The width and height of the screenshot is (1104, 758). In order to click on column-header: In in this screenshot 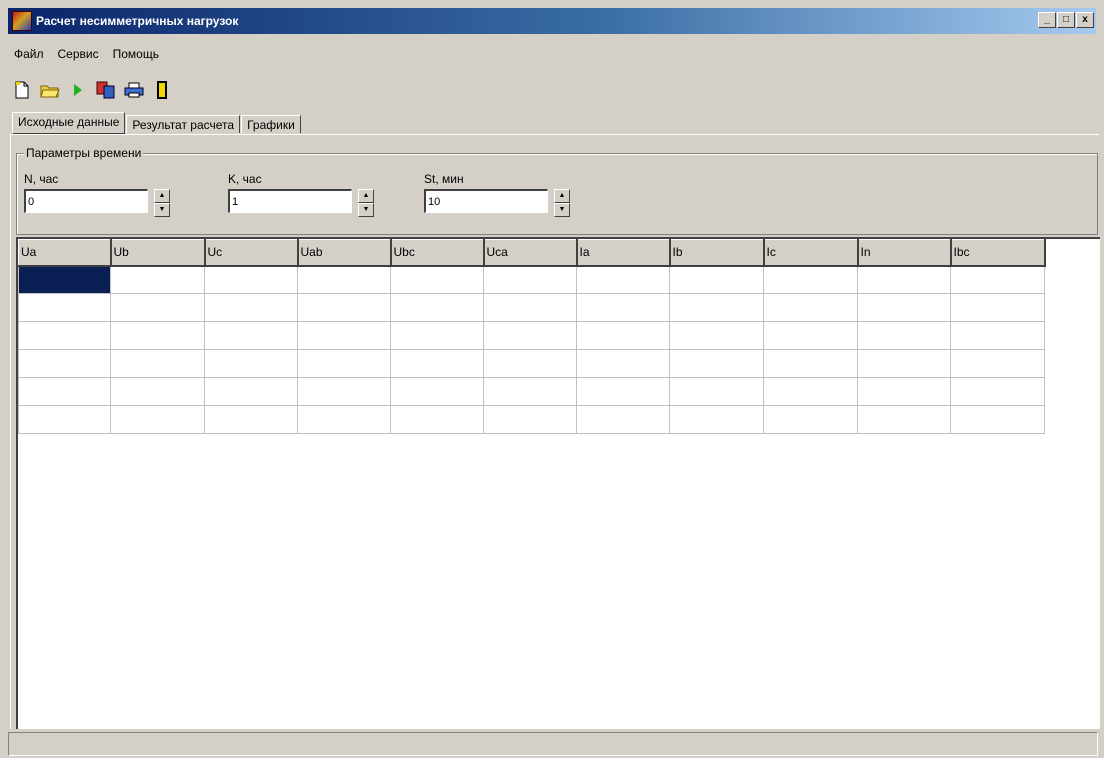, I will do `click(904, 253)`.